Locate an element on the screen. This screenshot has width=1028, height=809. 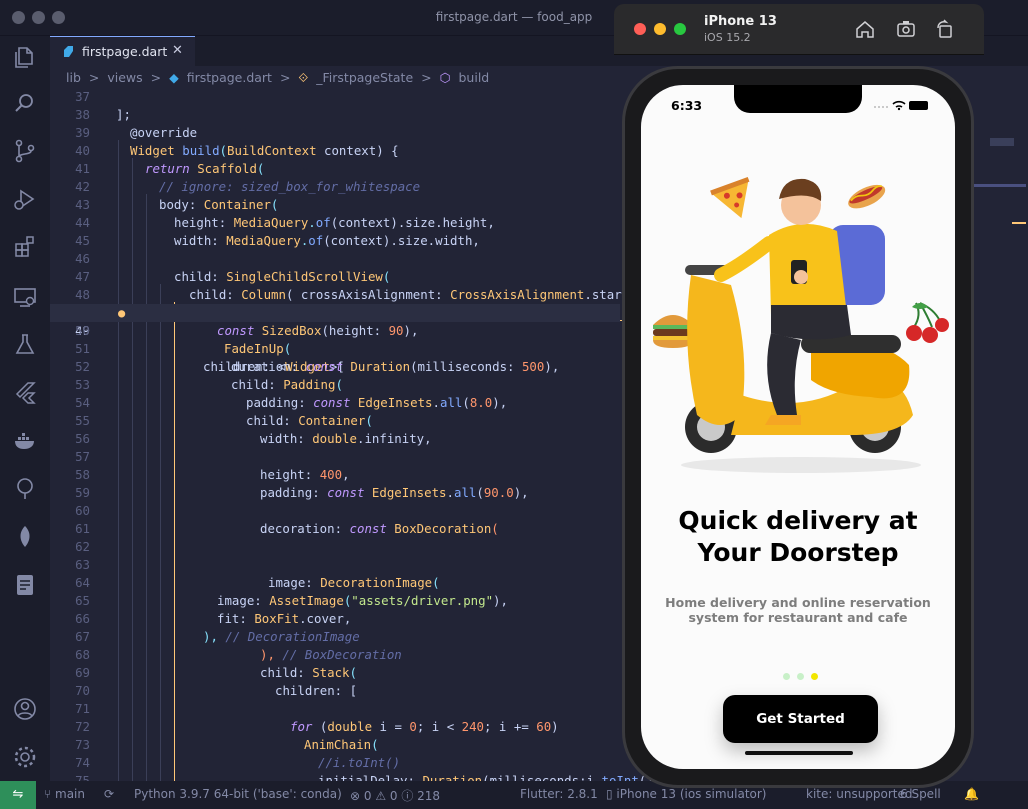
lightbulb-icon: ● is located at coordinates (121, 313).